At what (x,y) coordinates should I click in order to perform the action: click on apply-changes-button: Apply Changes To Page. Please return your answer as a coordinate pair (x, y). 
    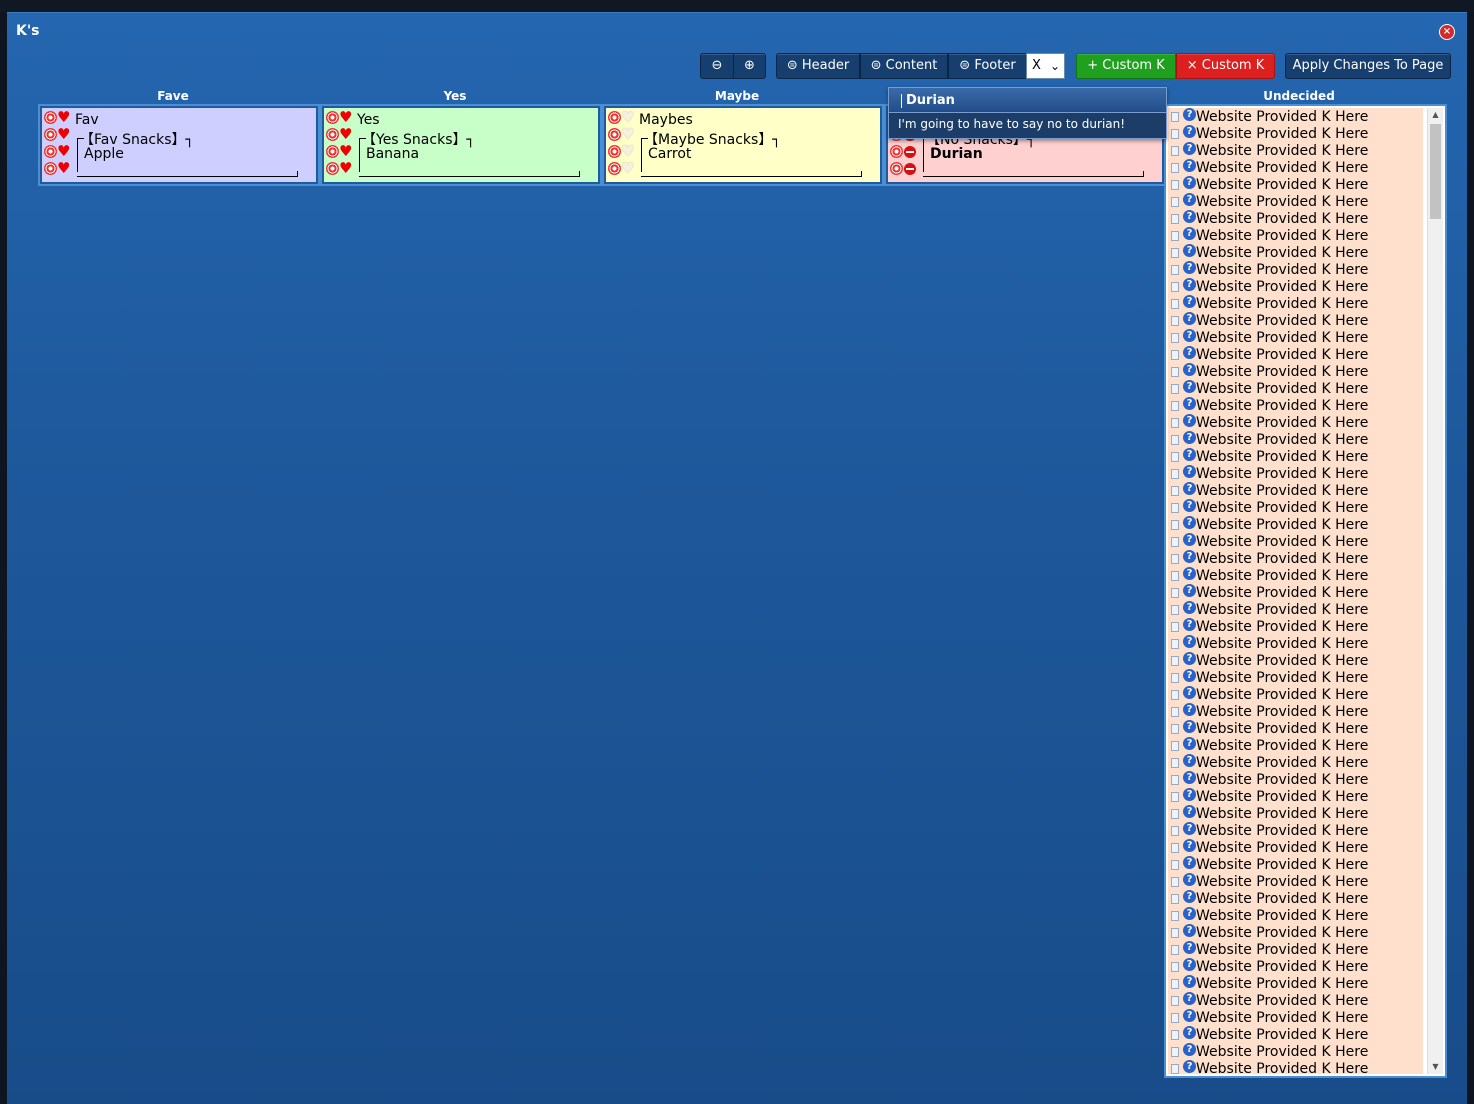
    Looking at the image, I should click on (1368, 66).